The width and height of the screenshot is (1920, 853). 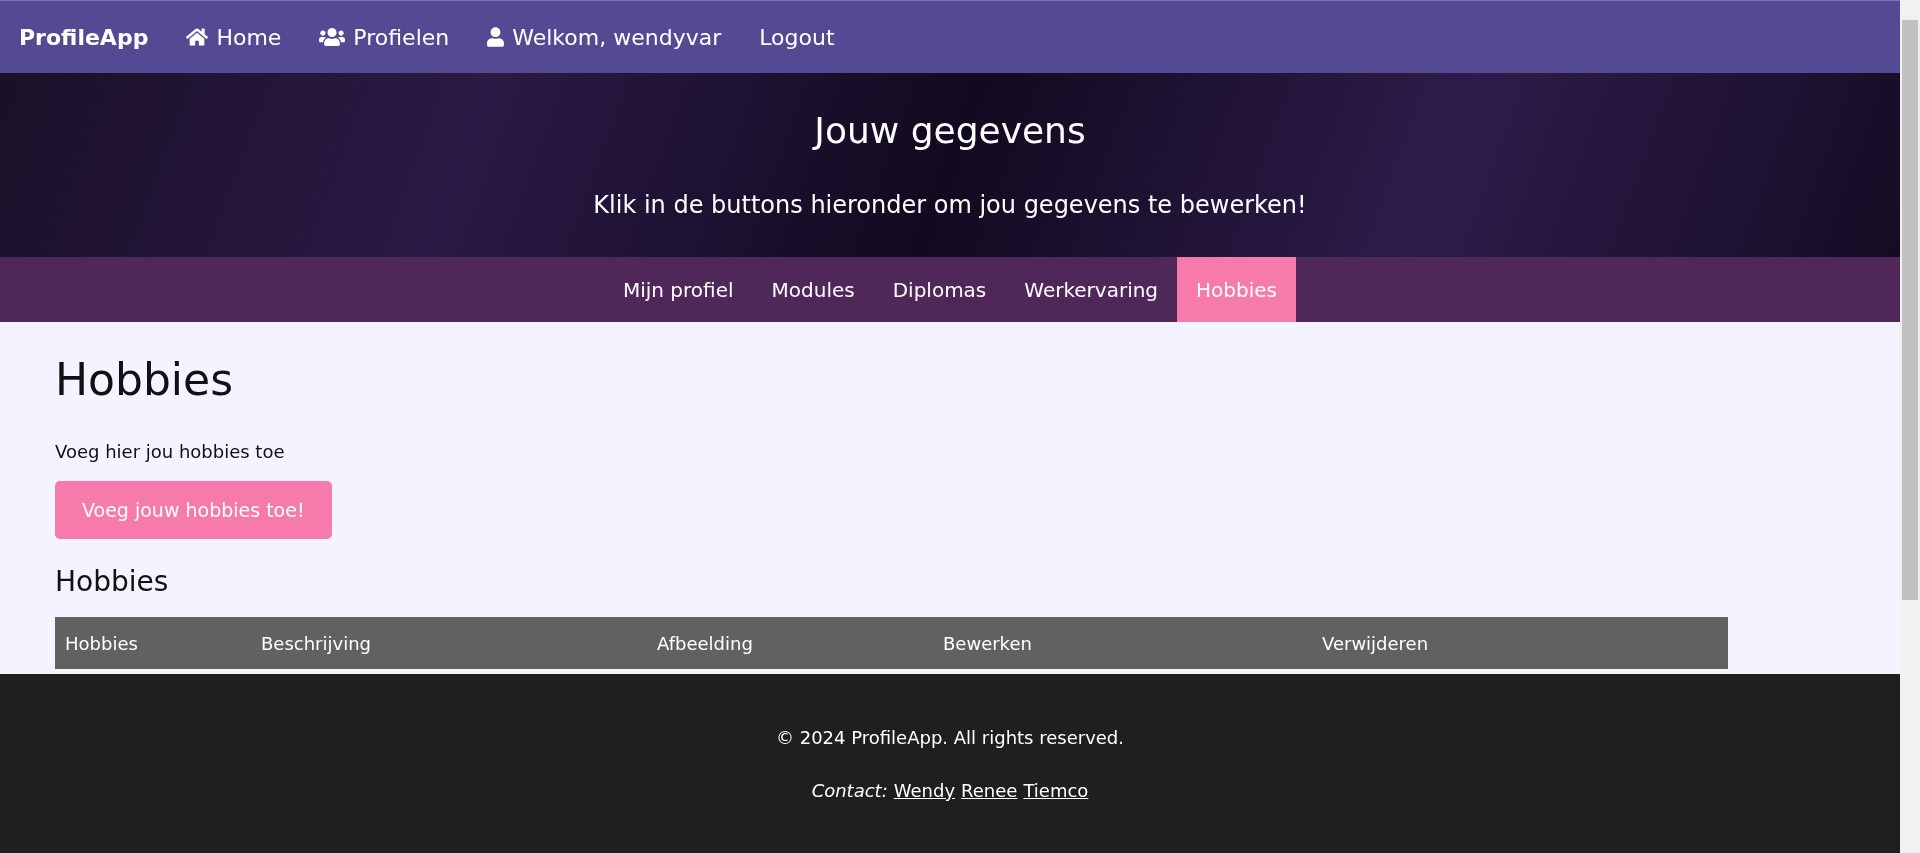 I want to click on tab: Diplomas, so click(x=939, y=289).